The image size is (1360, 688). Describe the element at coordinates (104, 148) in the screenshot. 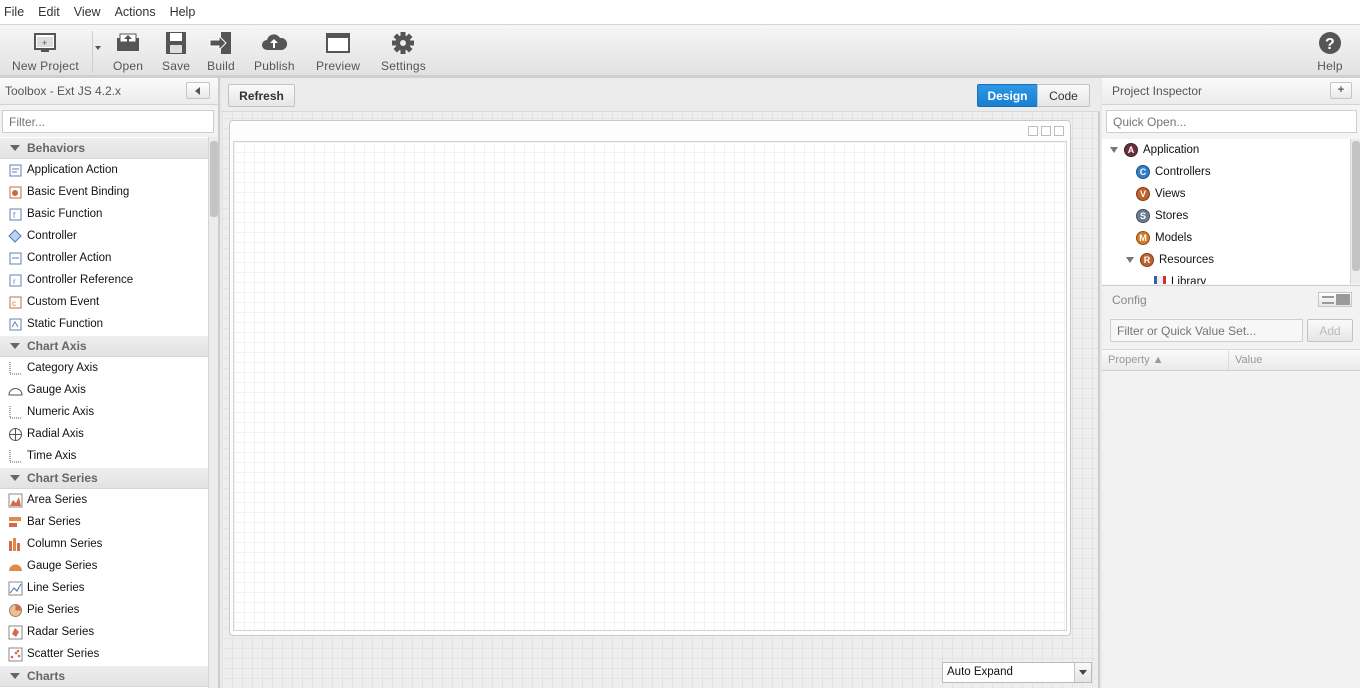

I see `toolbox-group-header: Behaviors` at that location.